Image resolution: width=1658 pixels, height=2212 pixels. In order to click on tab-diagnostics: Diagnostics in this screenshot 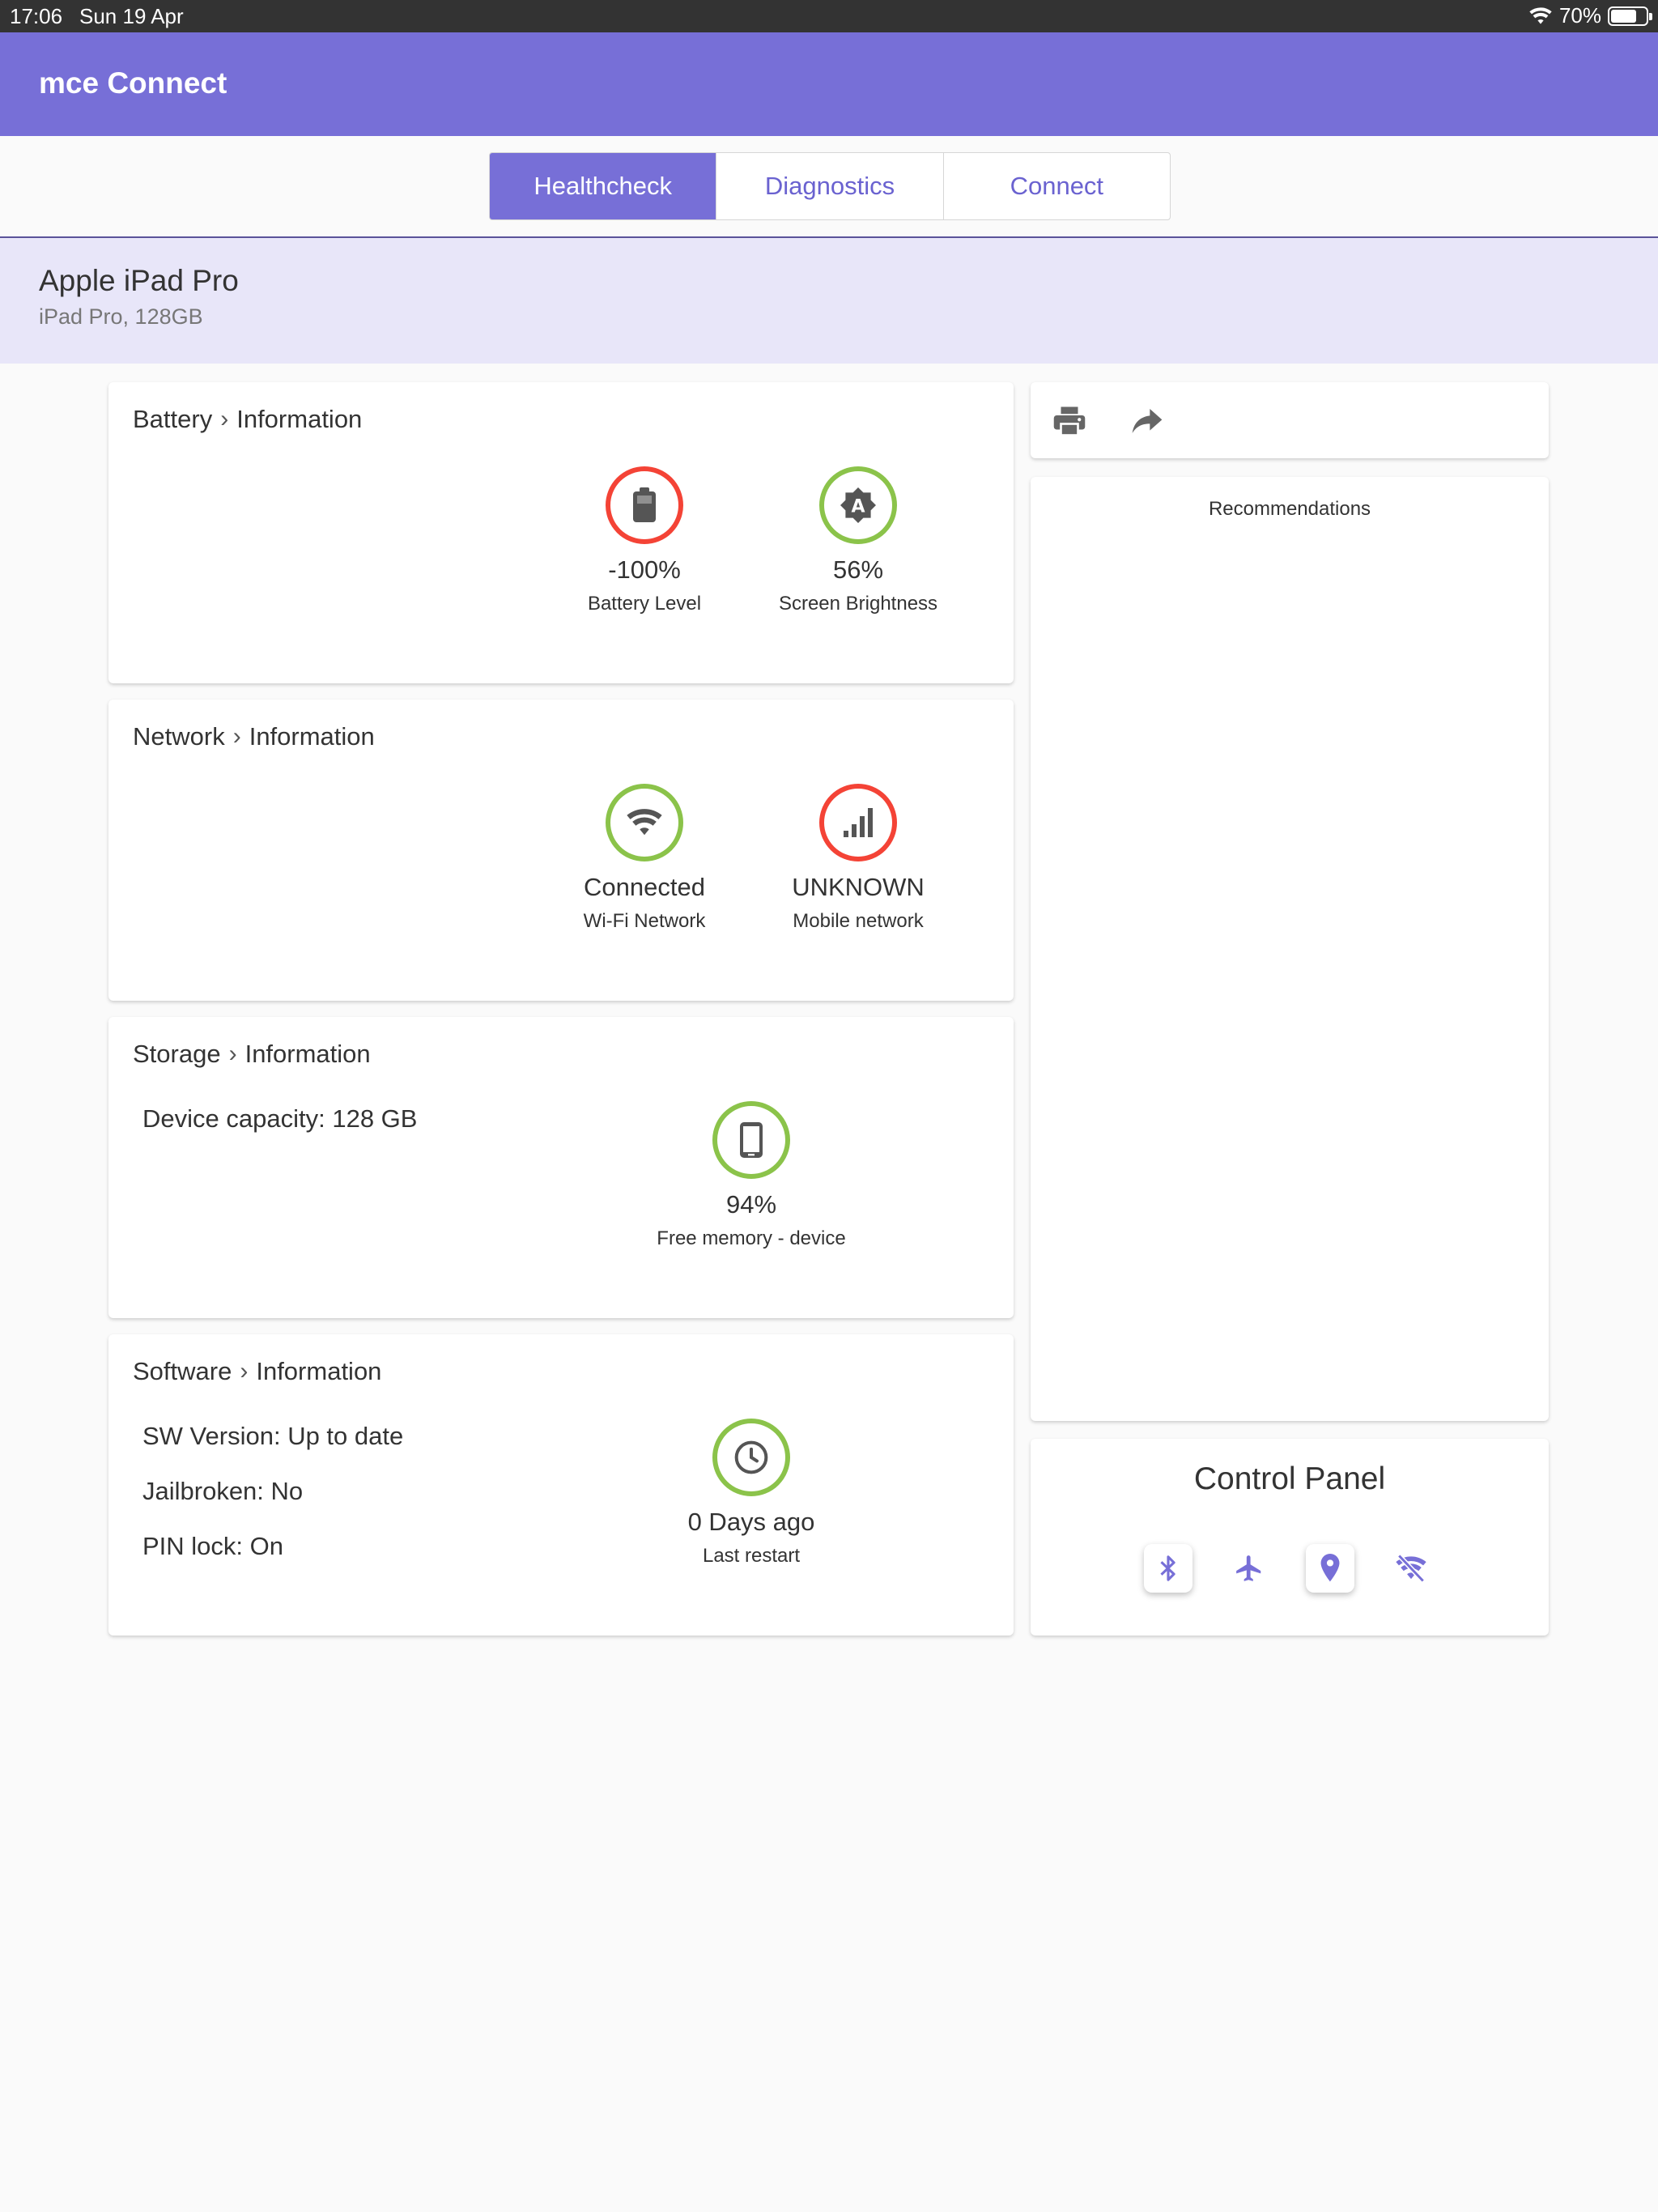, I will do `click(830, 186)`.